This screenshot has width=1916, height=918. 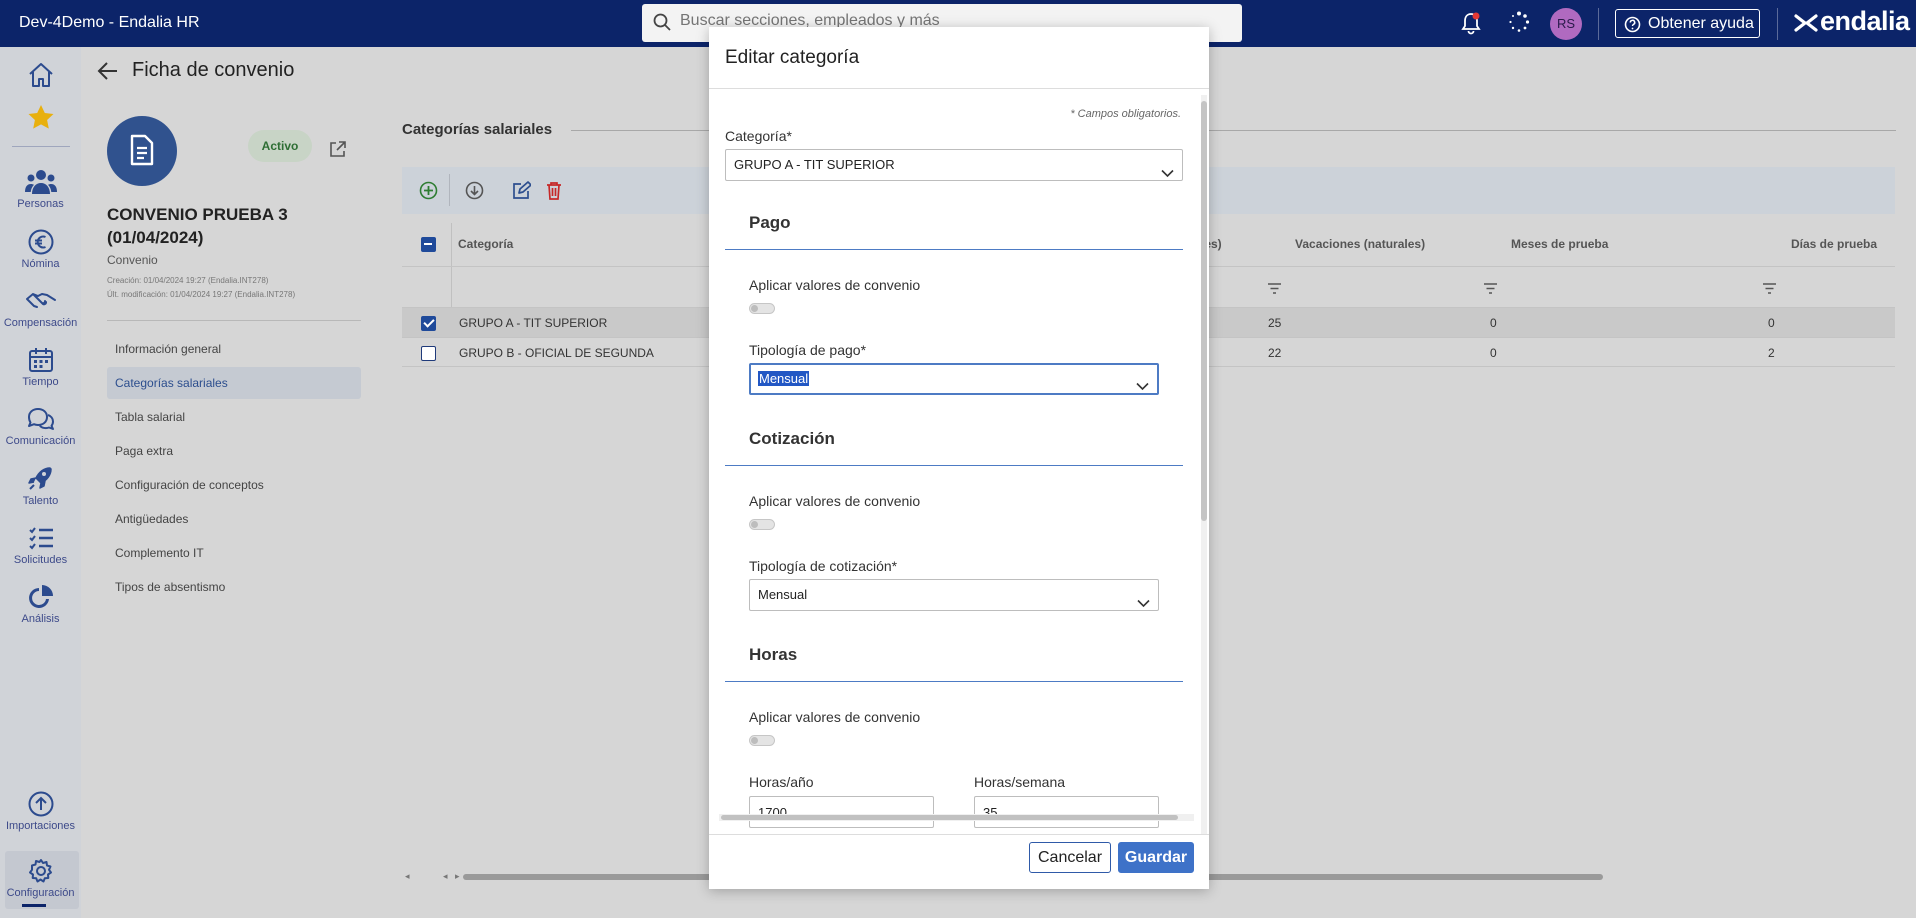 I want to click on dialog-footer-divider, so click(x=959, y=834).